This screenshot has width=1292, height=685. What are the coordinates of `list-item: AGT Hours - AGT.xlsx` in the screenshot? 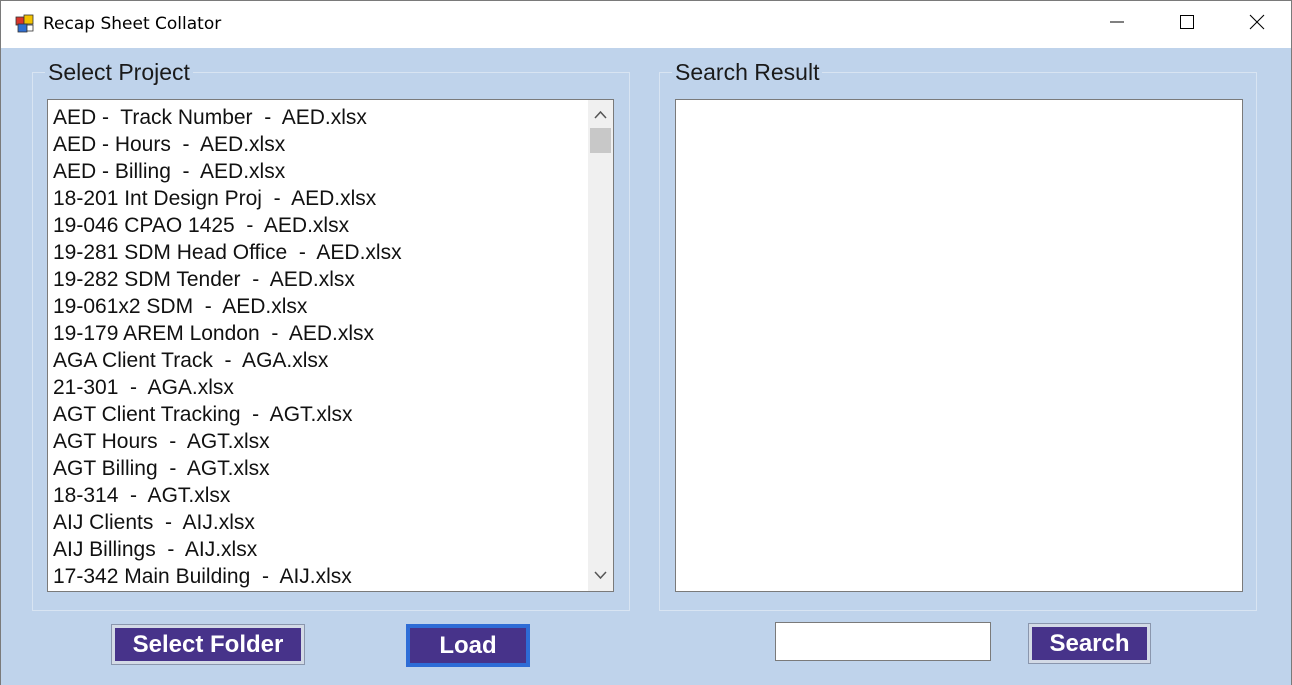 It's located at (320, 441).